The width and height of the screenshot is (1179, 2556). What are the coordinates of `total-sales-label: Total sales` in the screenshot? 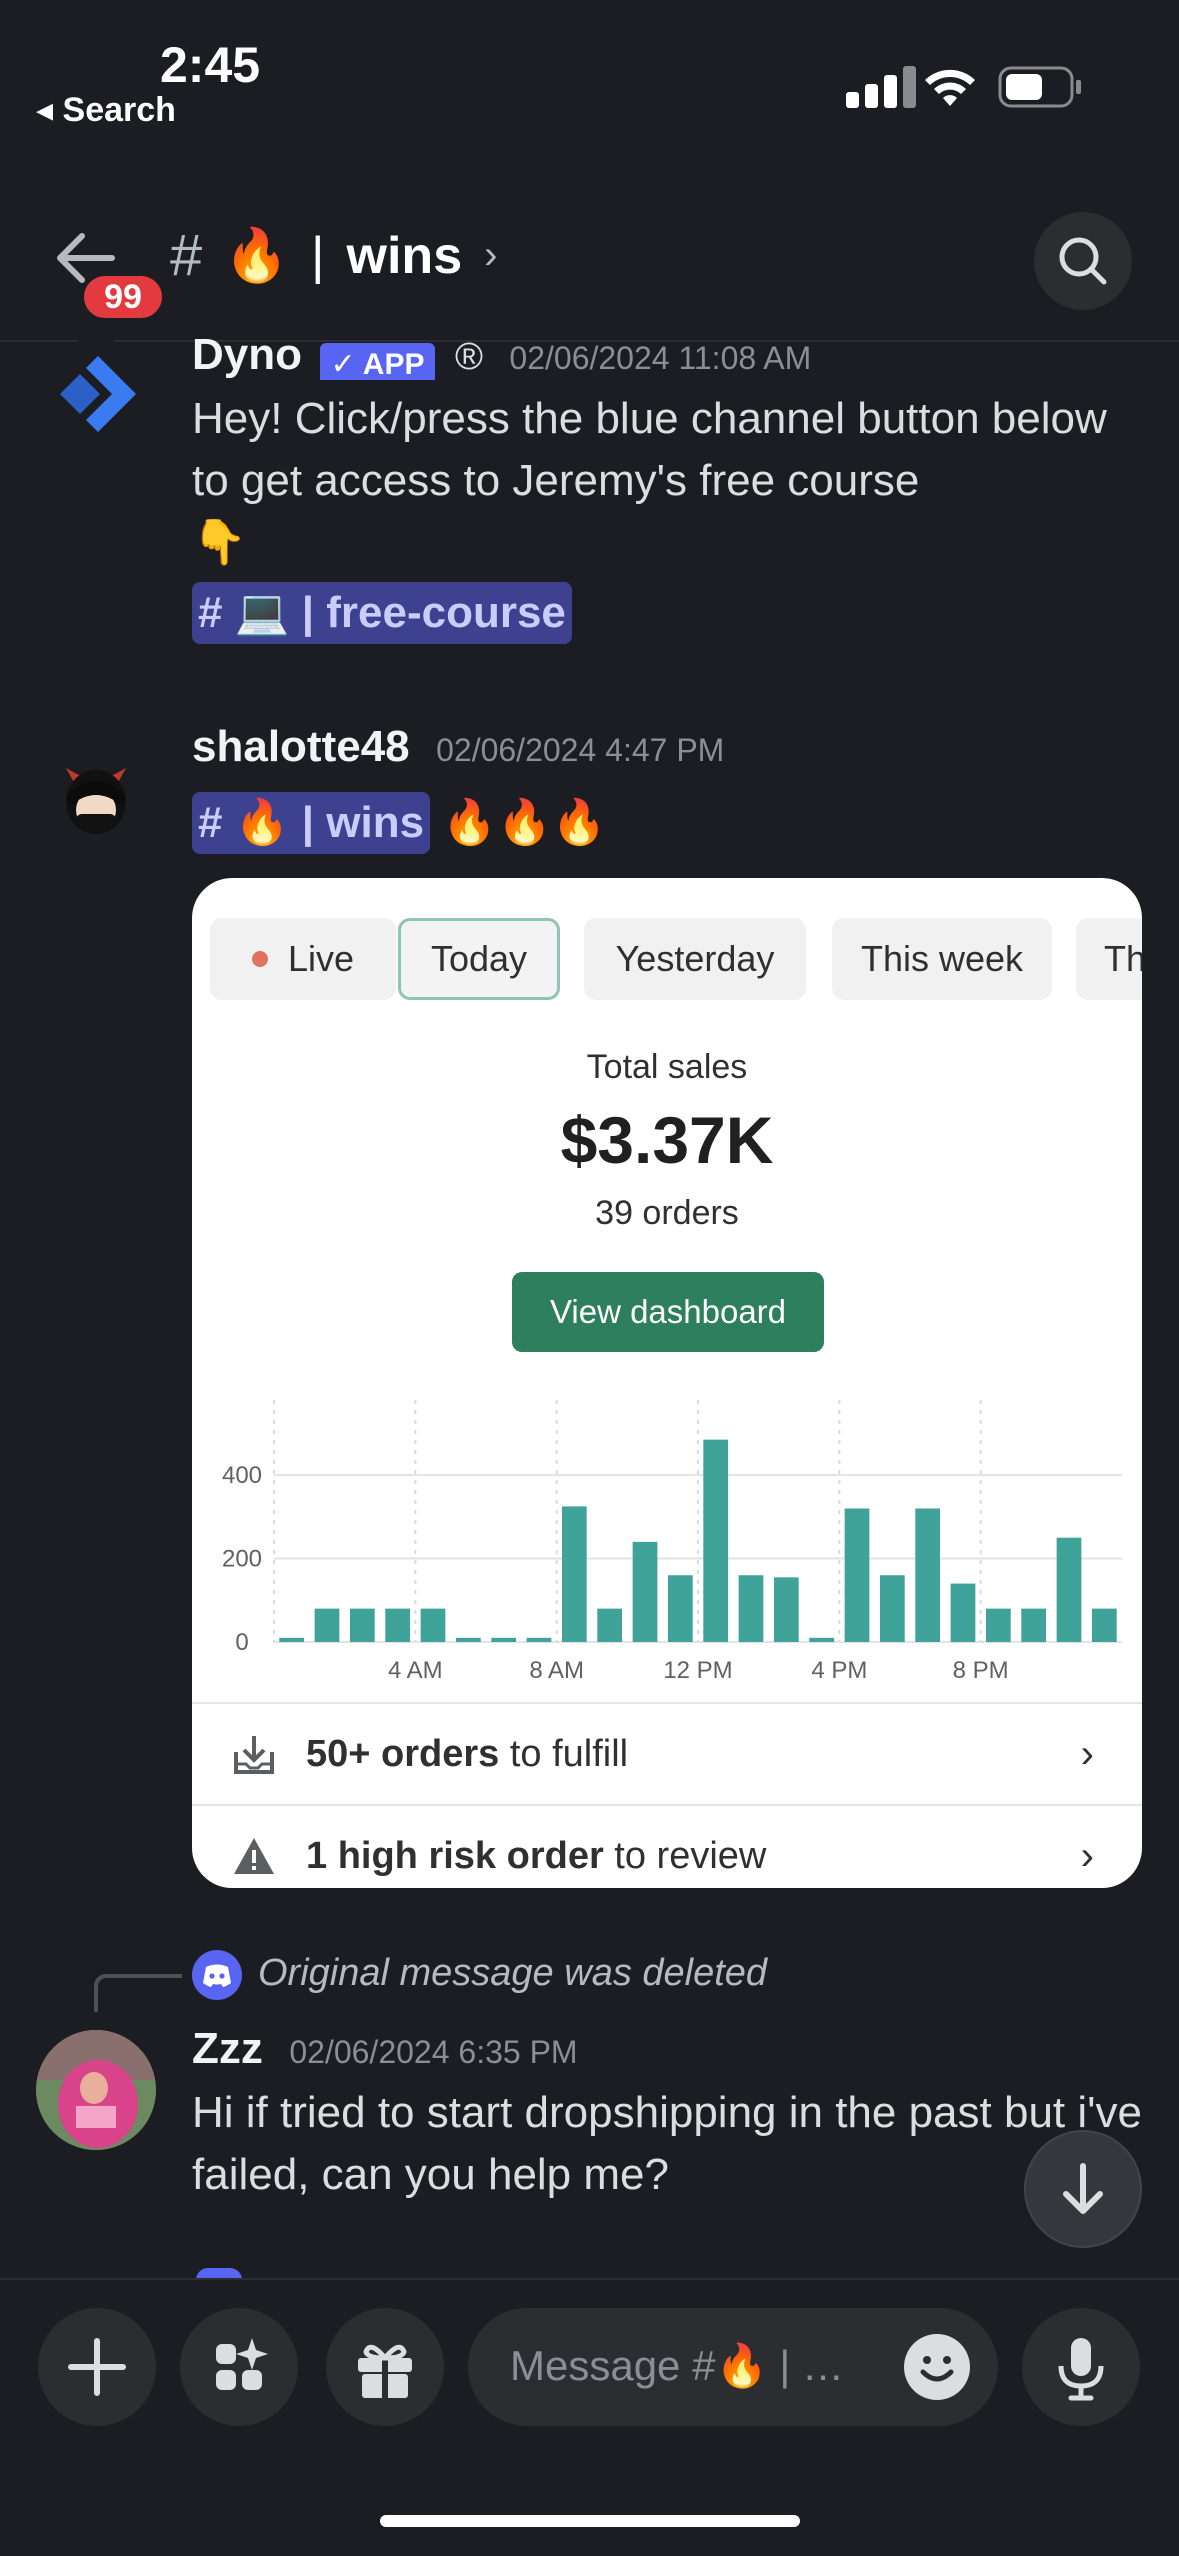 It's located at (667, 1067).